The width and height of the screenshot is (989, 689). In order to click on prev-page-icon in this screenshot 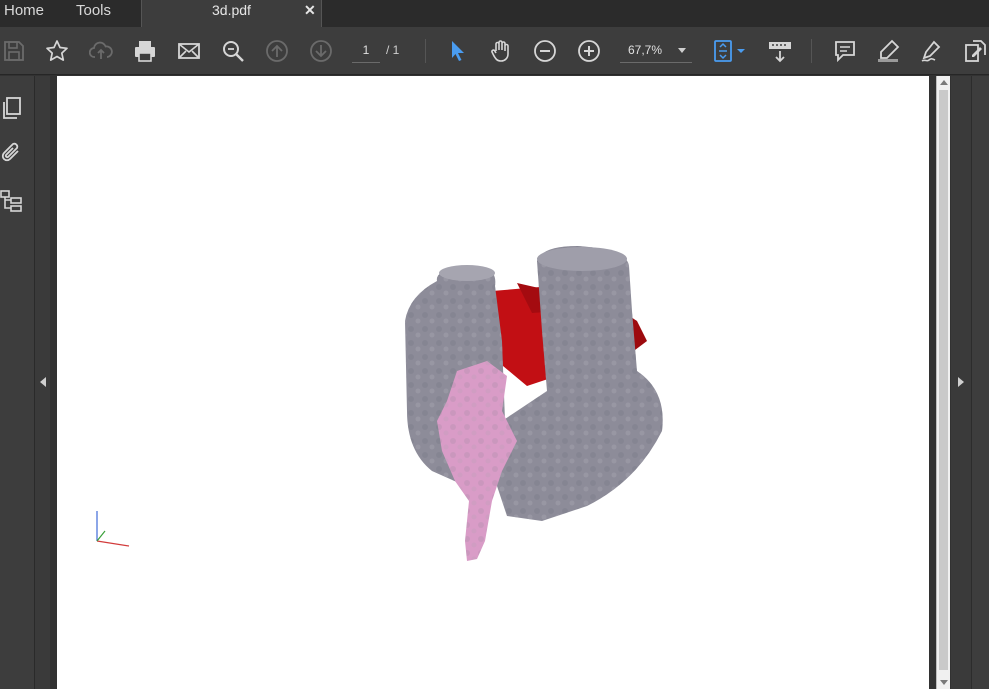, I will do `click(277, 51)`.